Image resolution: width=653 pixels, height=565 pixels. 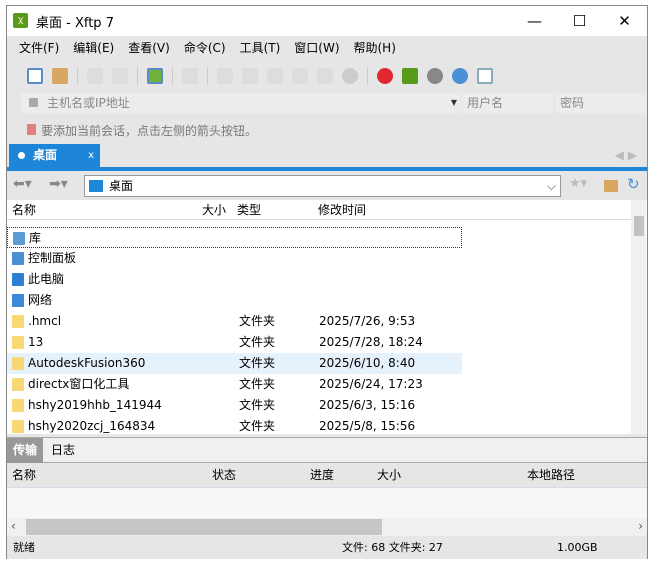 I want to click on toolbar, so click(x=260, y=76).